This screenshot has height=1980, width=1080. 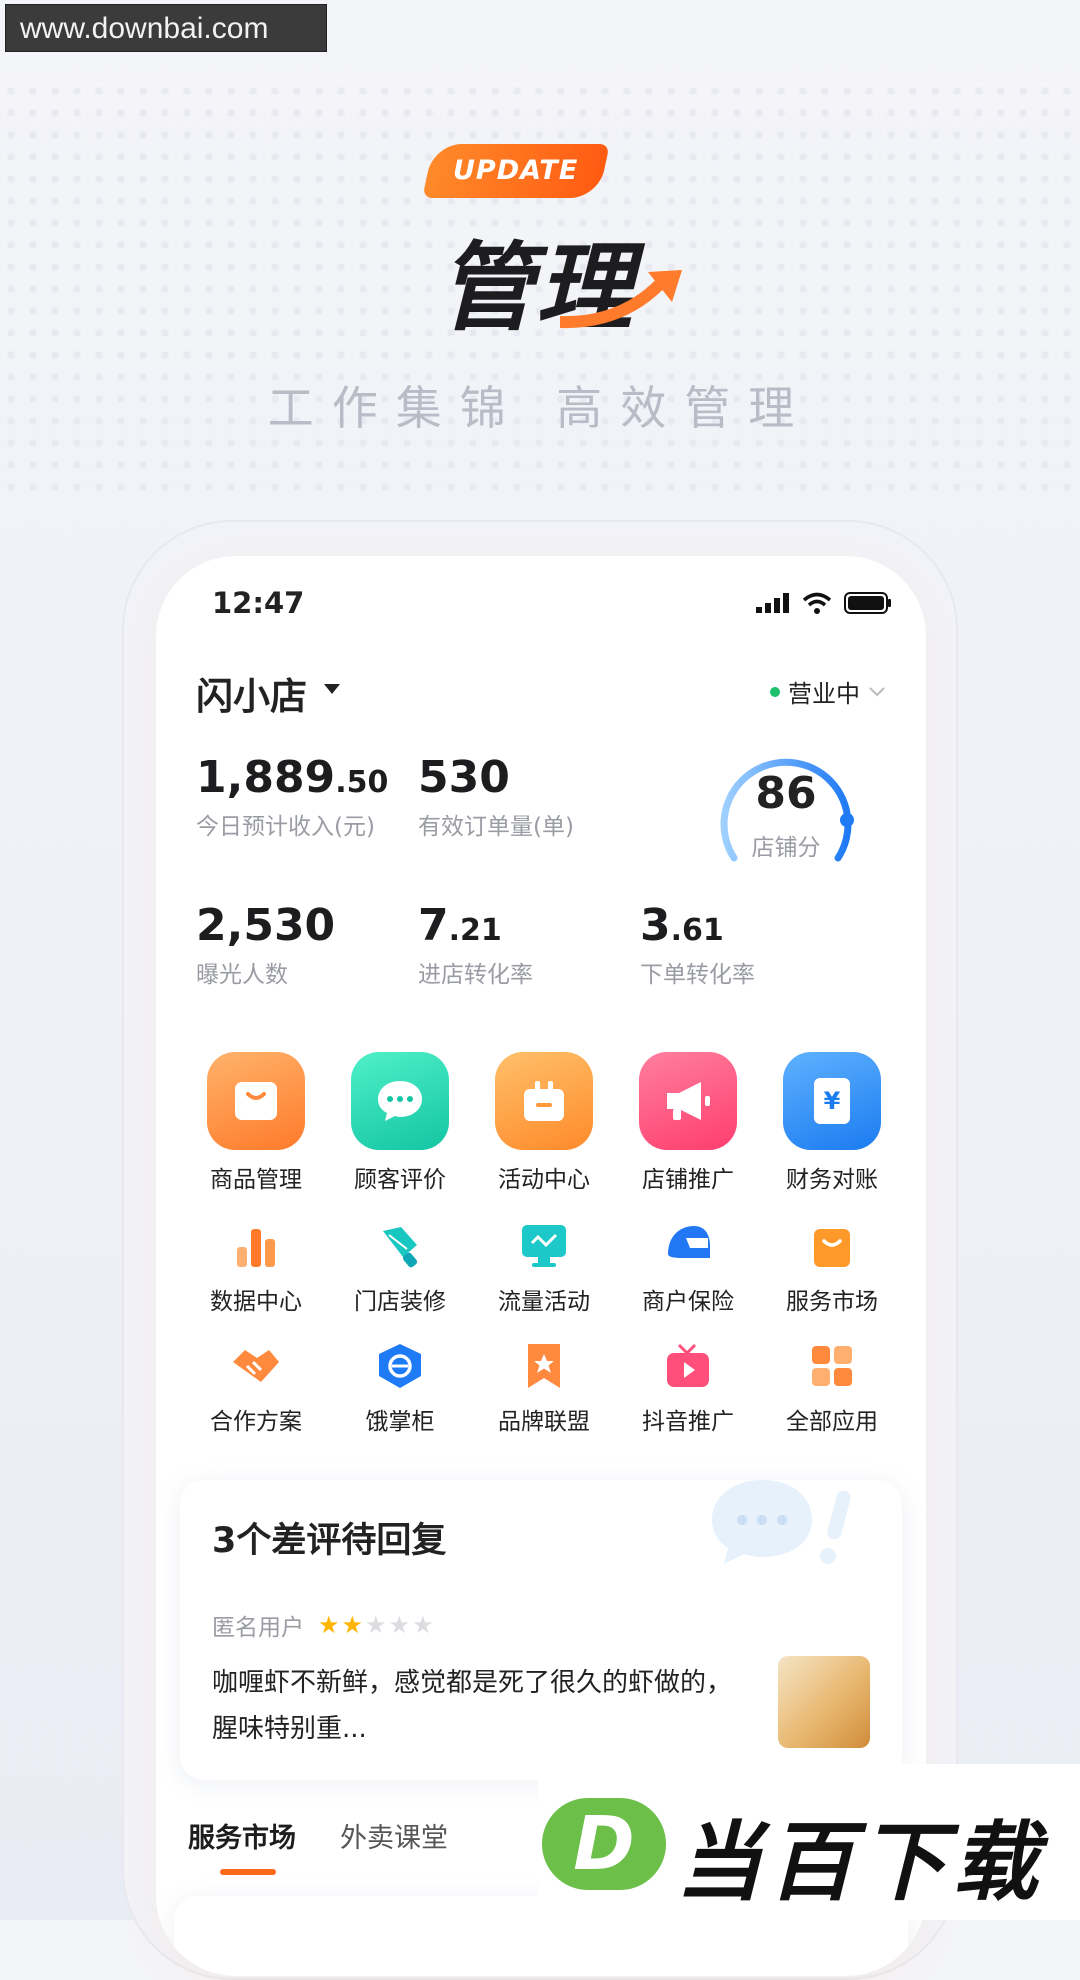 I want to click on helmet-icon, so click(x=688, y=1246).